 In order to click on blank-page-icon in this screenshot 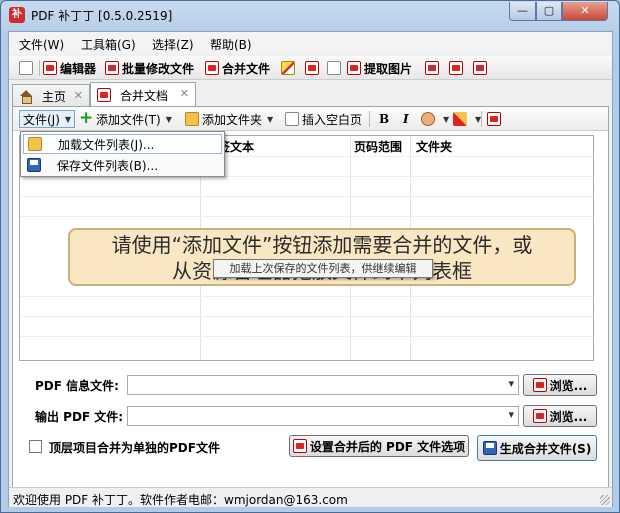, I will do `click(292, 119)`.